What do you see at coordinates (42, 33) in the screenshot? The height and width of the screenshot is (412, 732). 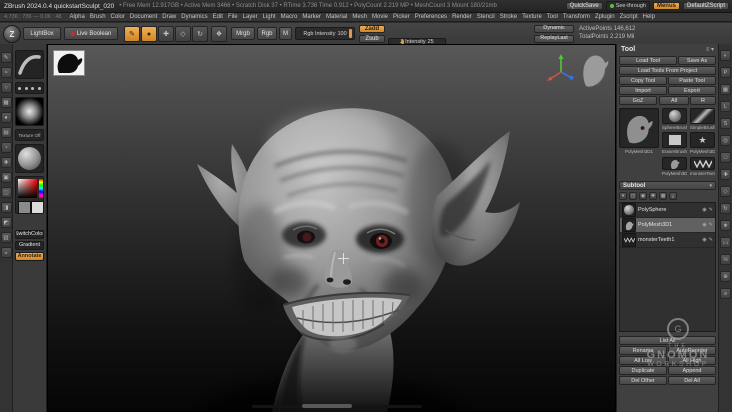 I see `lightbox-button: LightBox` at bounding box center [42, 33].